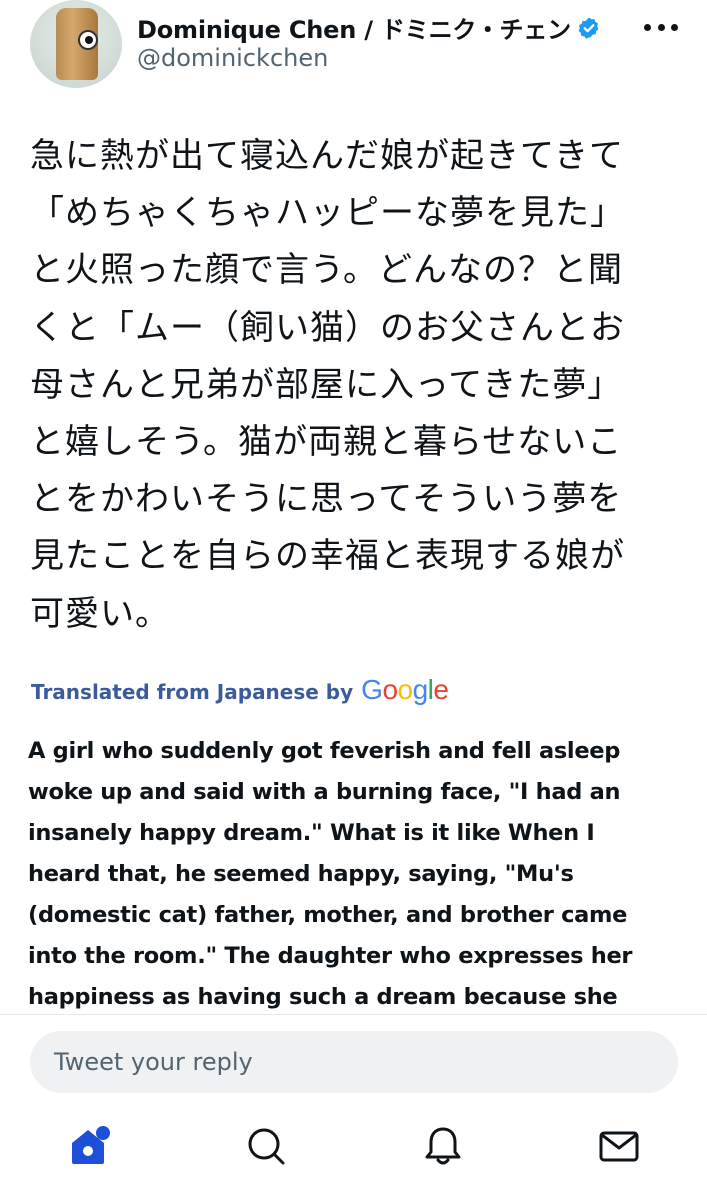 The width and height of the screenshot is (707, 1200). What do you see at coordinates (326, 384) in the screenshot?
I see `tweet-line: 母さんと兄弟が部屋に入ってきた夢」` at bounding box center [326, 384].